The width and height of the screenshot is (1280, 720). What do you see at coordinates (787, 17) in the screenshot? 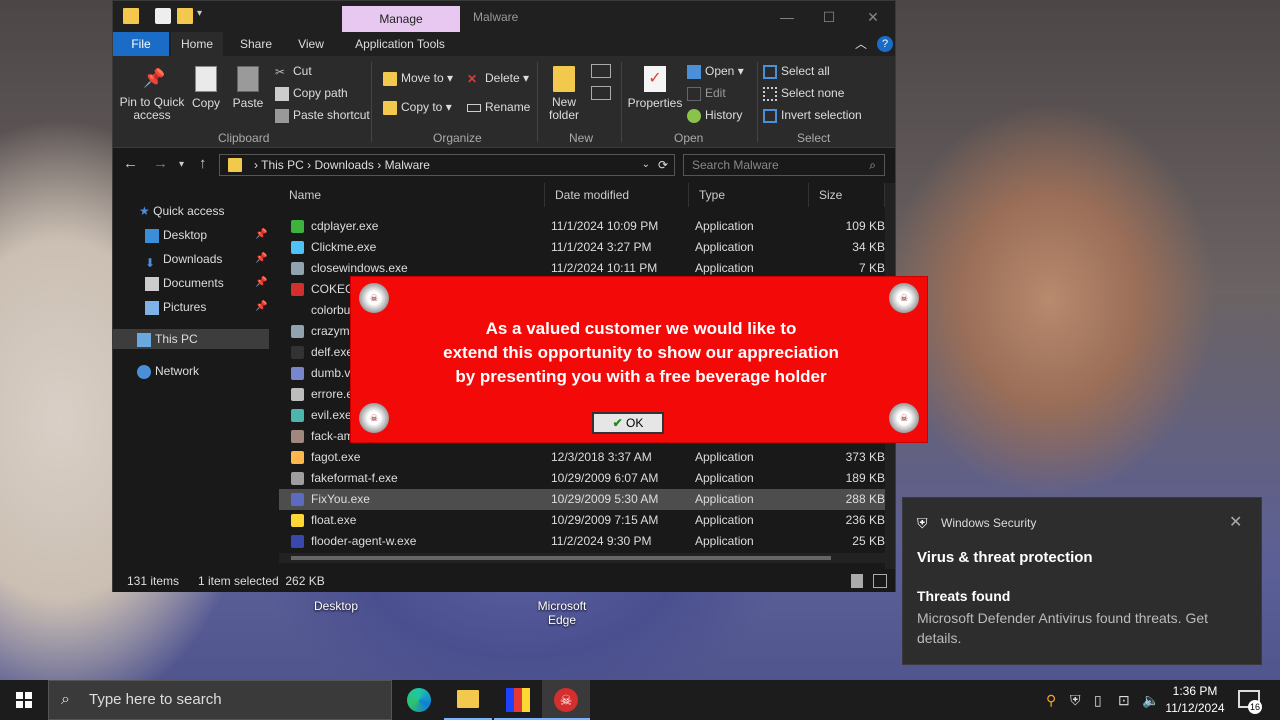
I see `minimize-icon: —` at bounding box center [787, 17].